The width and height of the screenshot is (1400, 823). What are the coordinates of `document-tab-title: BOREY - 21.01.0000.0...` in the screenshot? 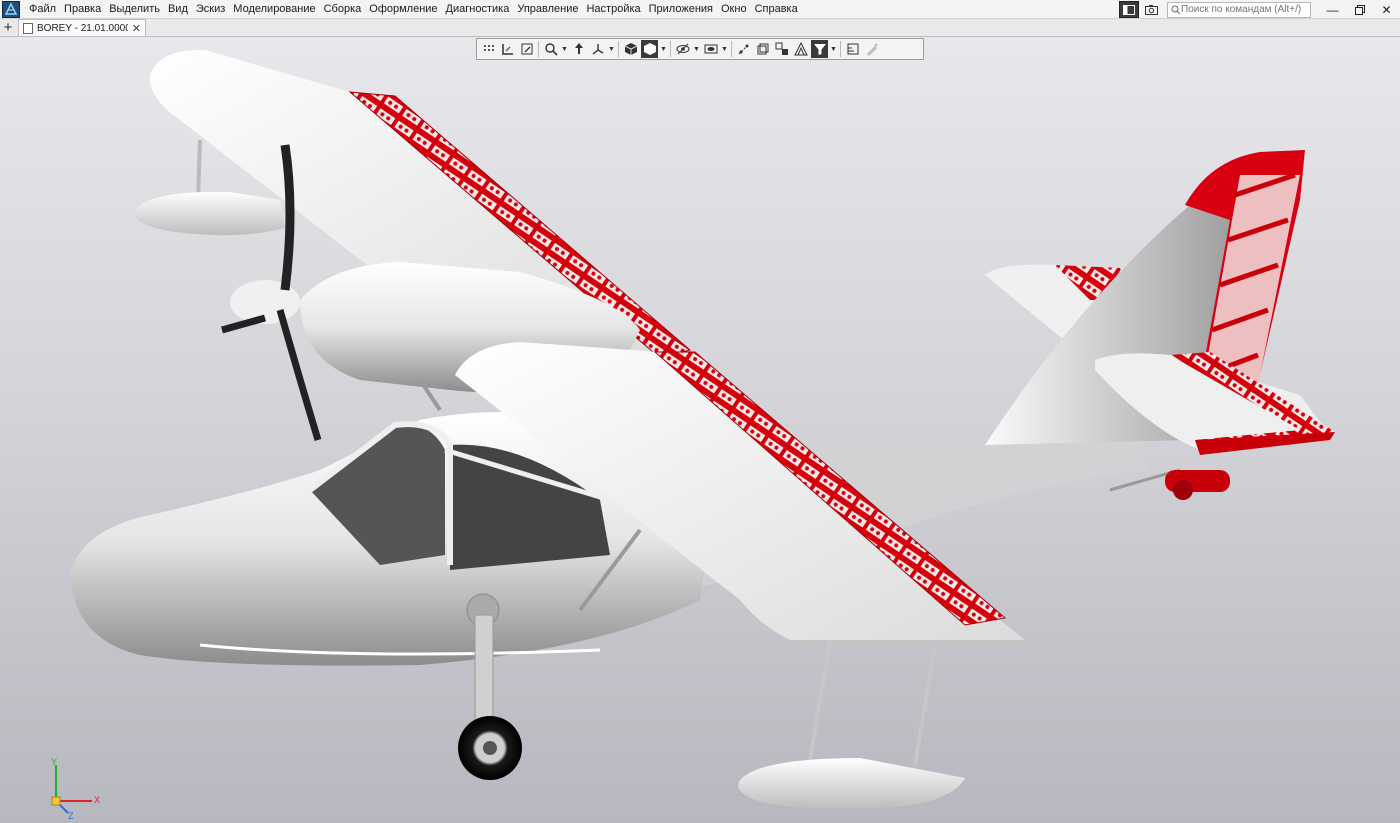 It's located at (82, 28).